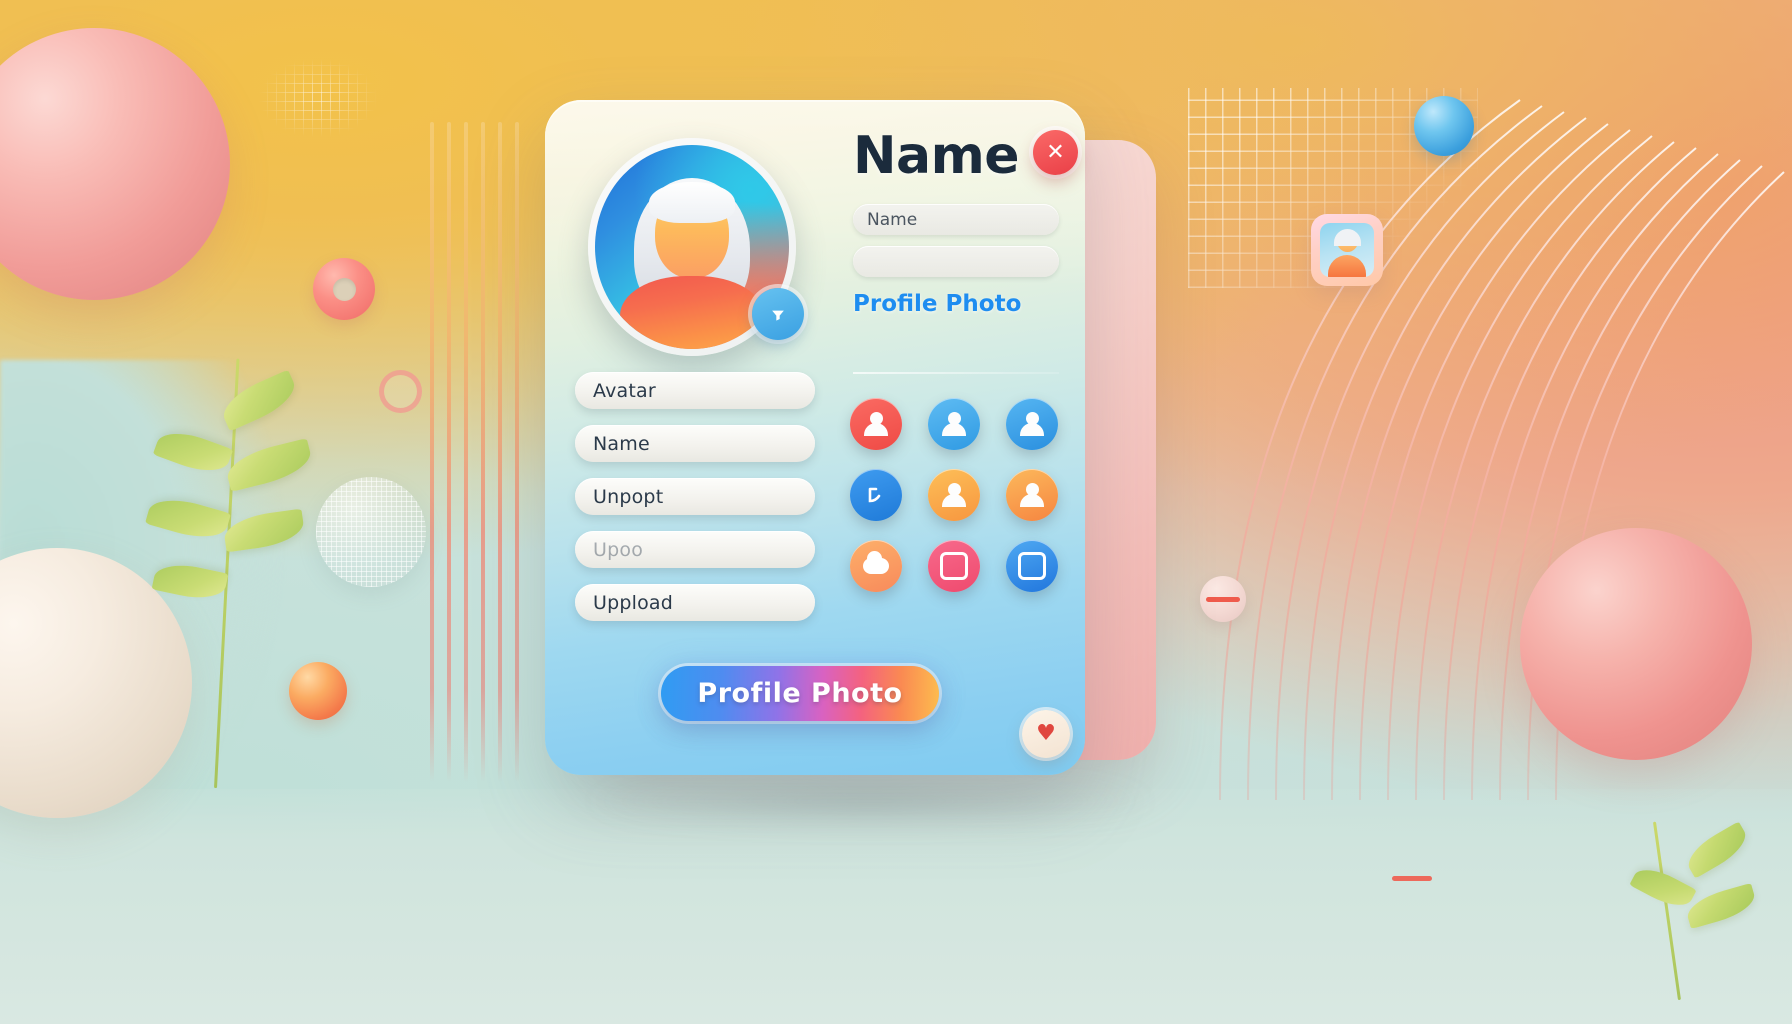  What do you see at coordinates (936, 156) in the screenshot?
I see `page-title: Name` at bounding box center [936, 156].